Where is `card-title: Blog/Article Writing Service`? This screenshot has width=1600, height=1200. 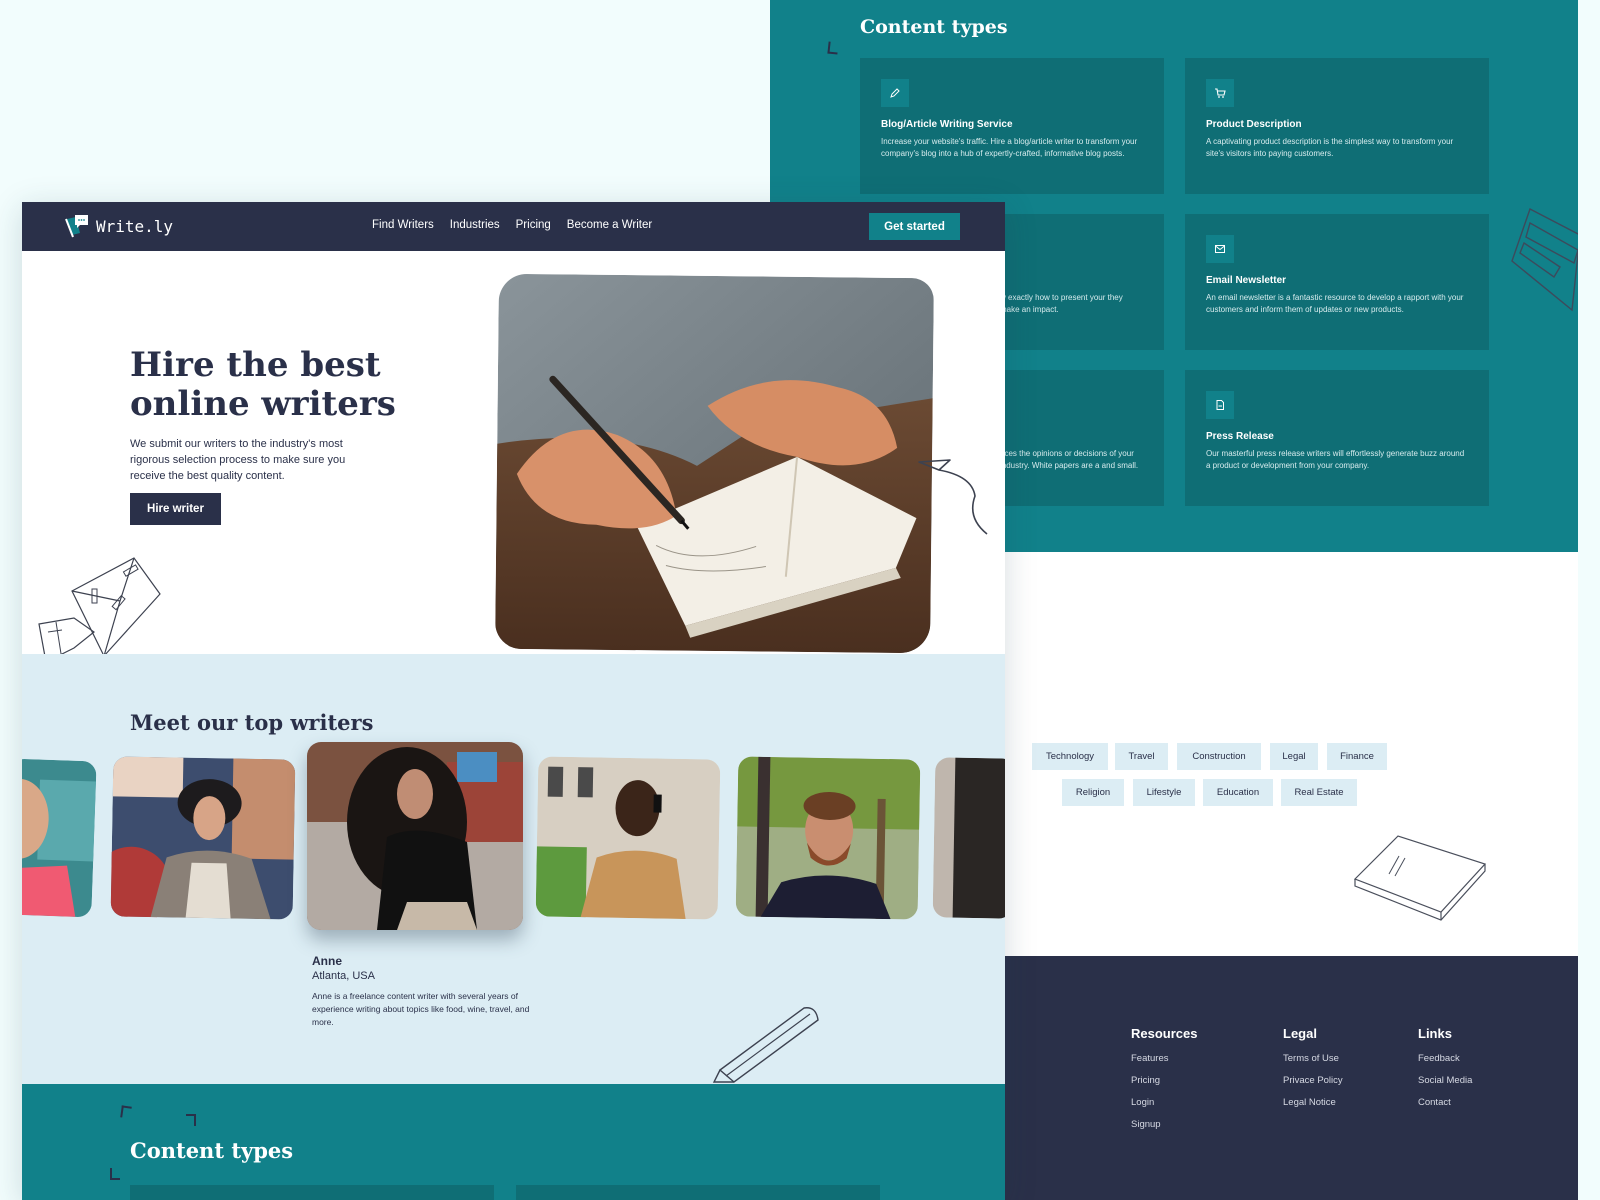
card-title: Blog/Article Writing Service is located at coordinates (947, 124).